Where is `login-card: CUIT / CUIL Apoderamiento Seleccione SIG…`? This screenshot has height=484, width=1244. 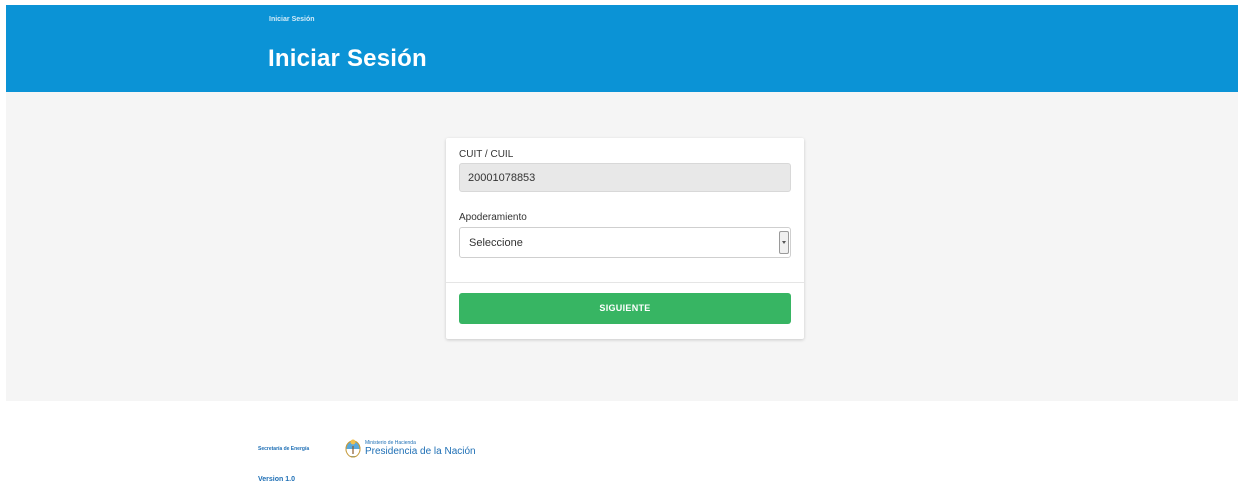
login-card: CUIT / CUIL Apoderamiento Seleccione SIG… is located at coordinates (625, 238).